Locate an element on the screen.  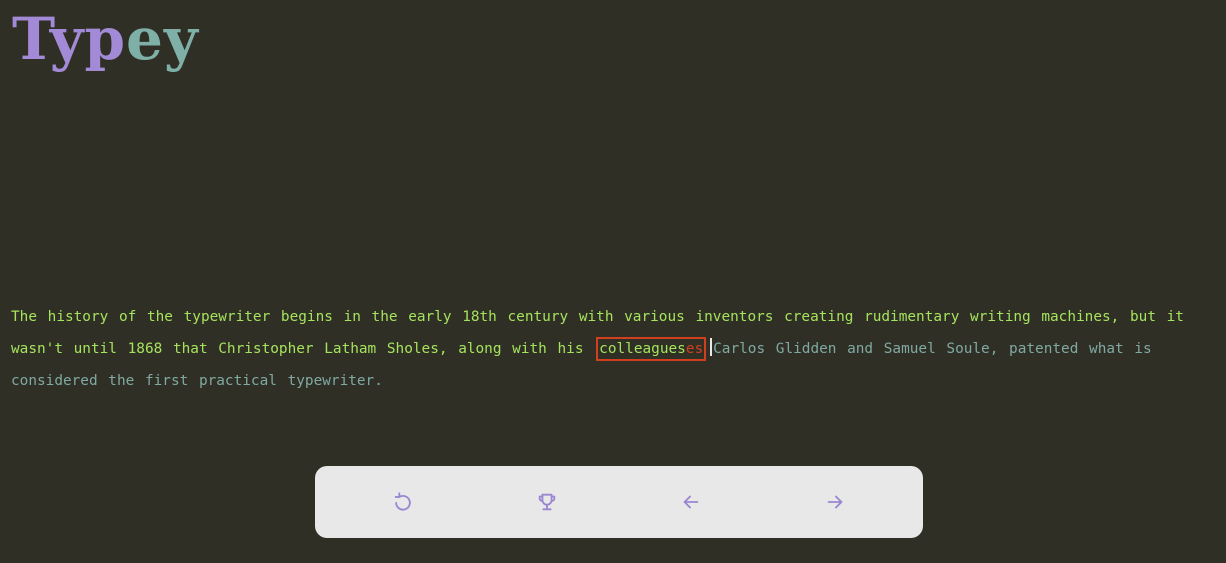
current-word-correct: colleagues is located at coordinates (642, 349).